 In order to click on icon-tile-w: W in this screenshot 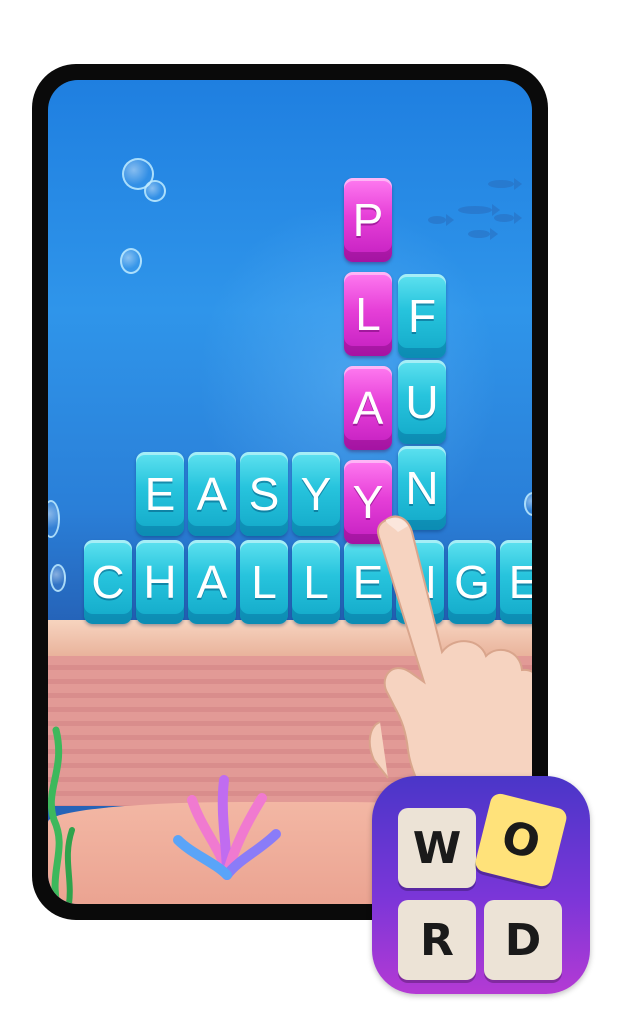, I will do `click(437, 848)`.